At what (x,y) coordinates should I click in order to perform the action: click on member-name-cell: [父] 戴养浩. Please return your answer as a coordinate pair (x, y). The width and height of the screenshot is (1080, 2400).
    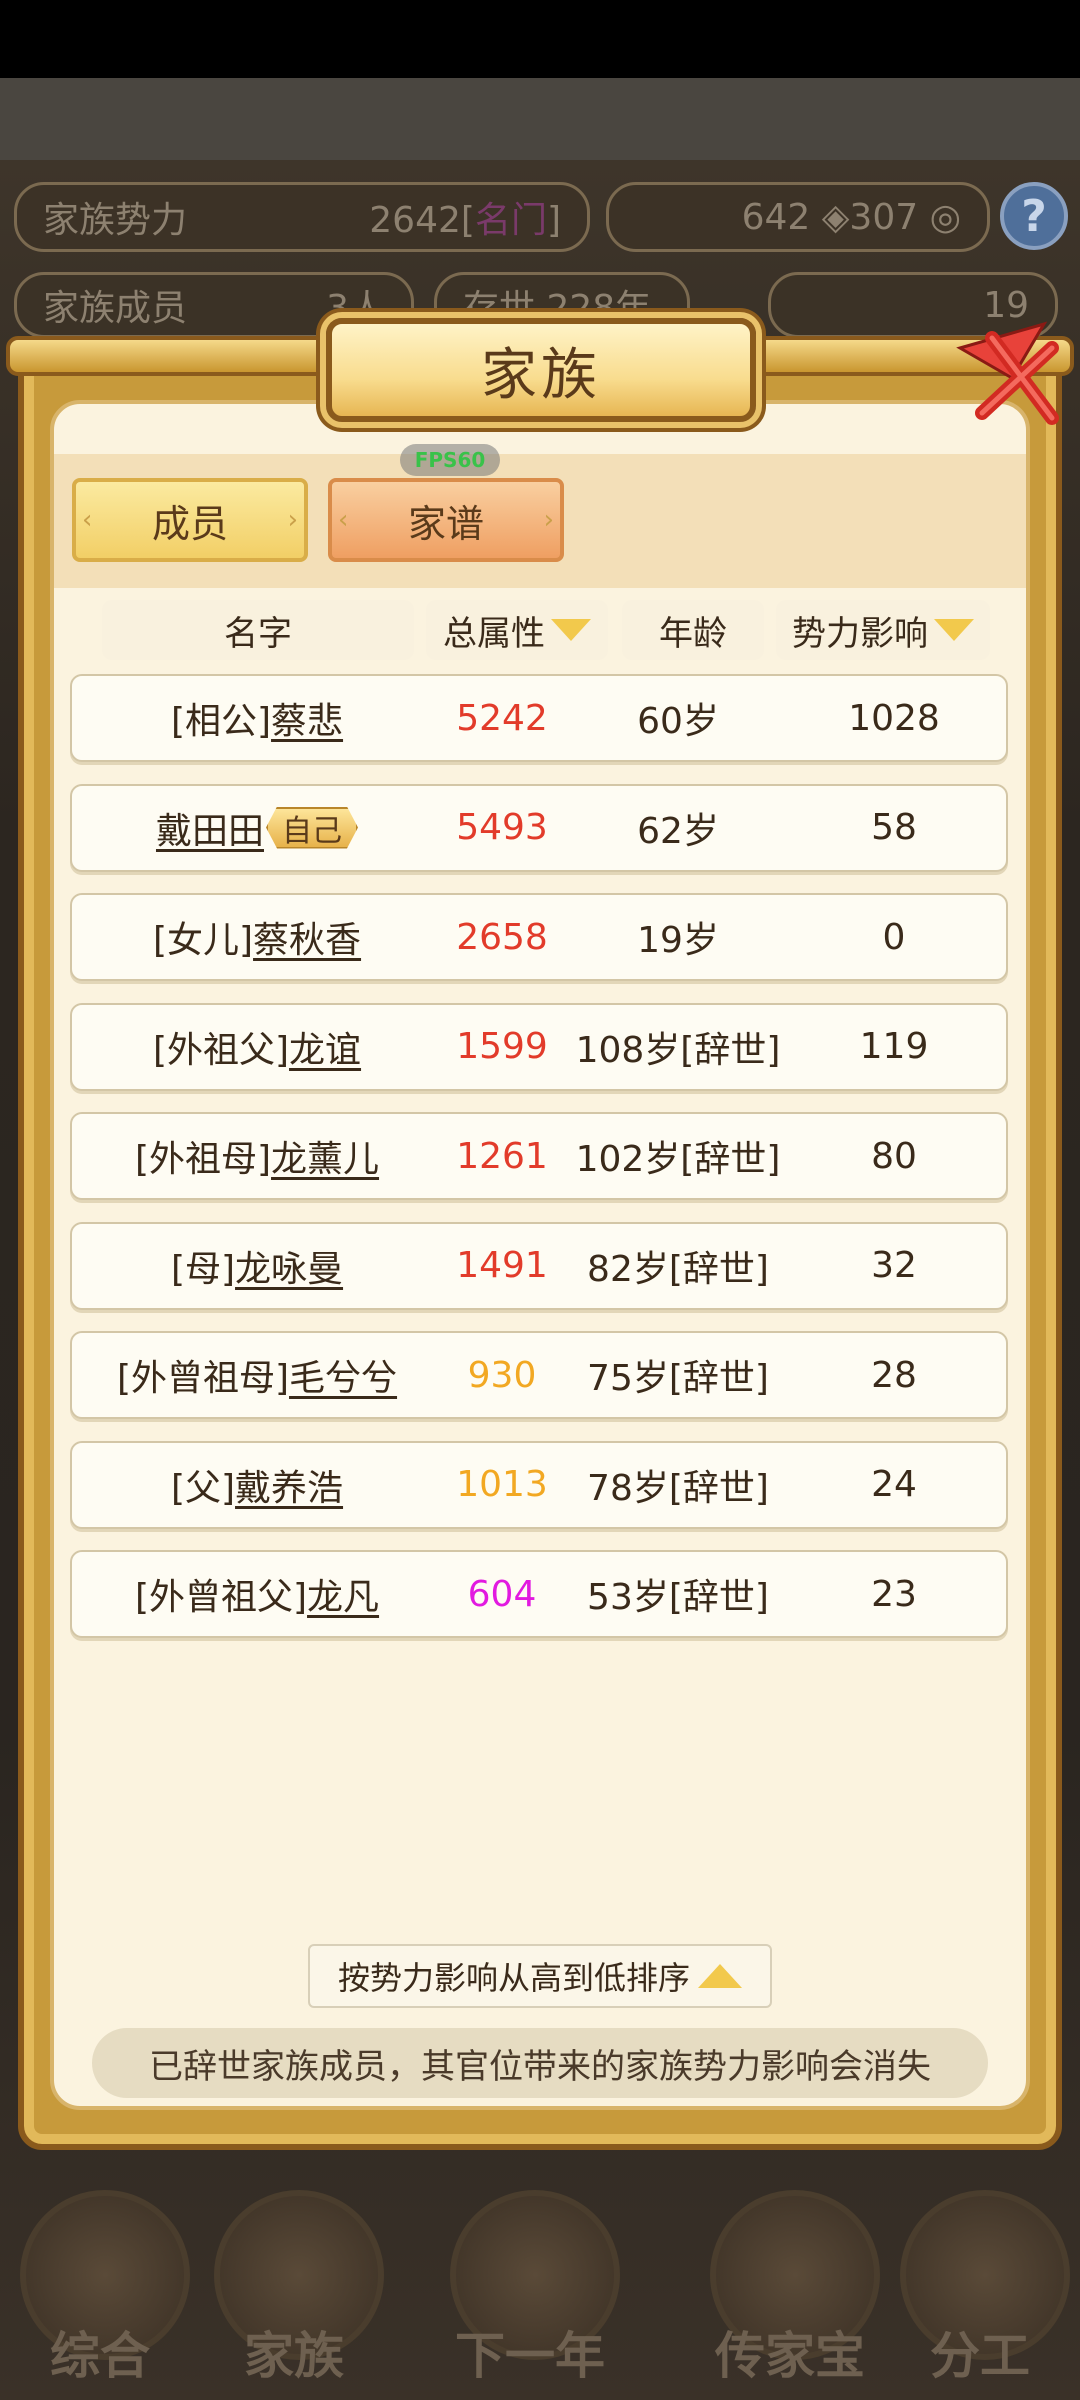
    Looking at the image, I should click on (257, 1485).